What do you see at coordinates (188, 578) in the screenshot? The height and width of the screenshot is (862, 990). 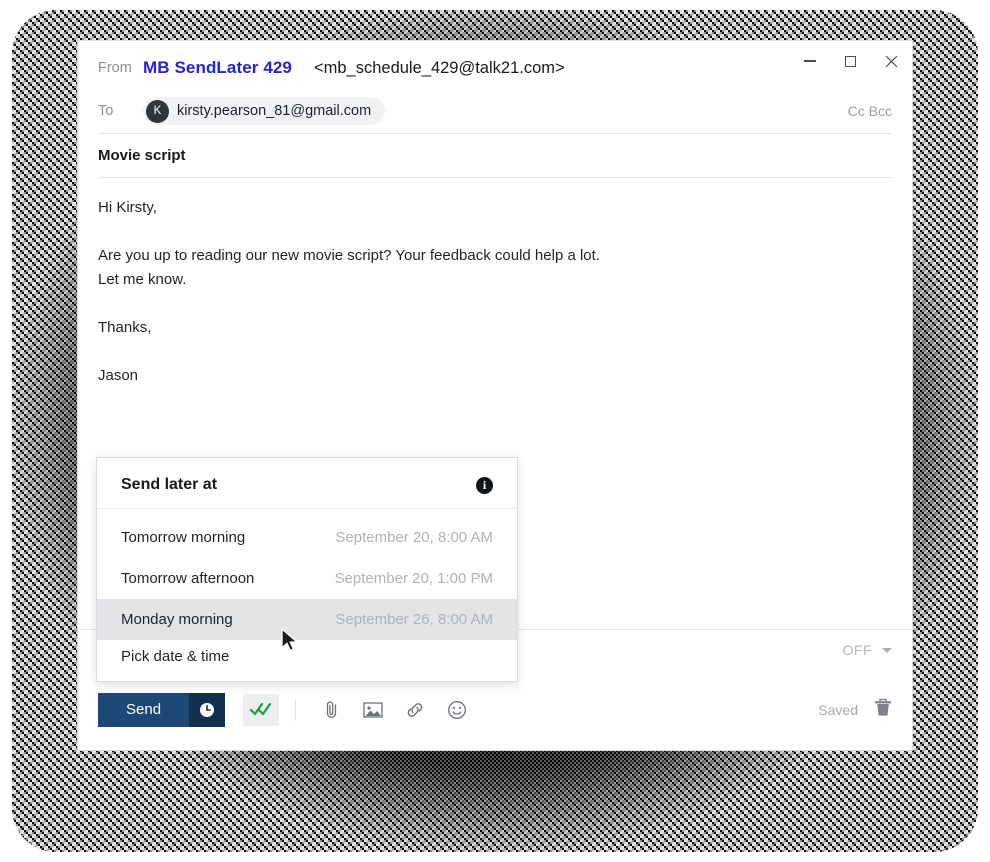 I see `option-label: Tomorrow afternoon` at bounding box center [188, 578].